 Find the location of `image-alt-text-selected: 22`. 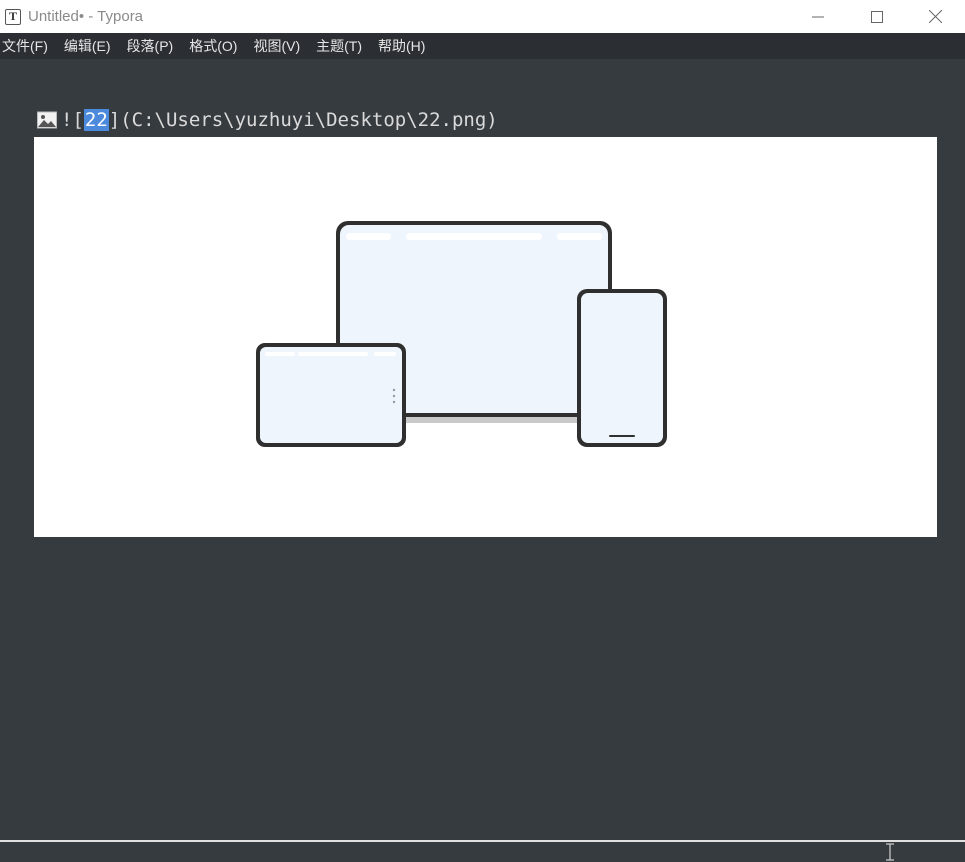

image-alt-text-selected: 22 is located at coordinates (96, 120).